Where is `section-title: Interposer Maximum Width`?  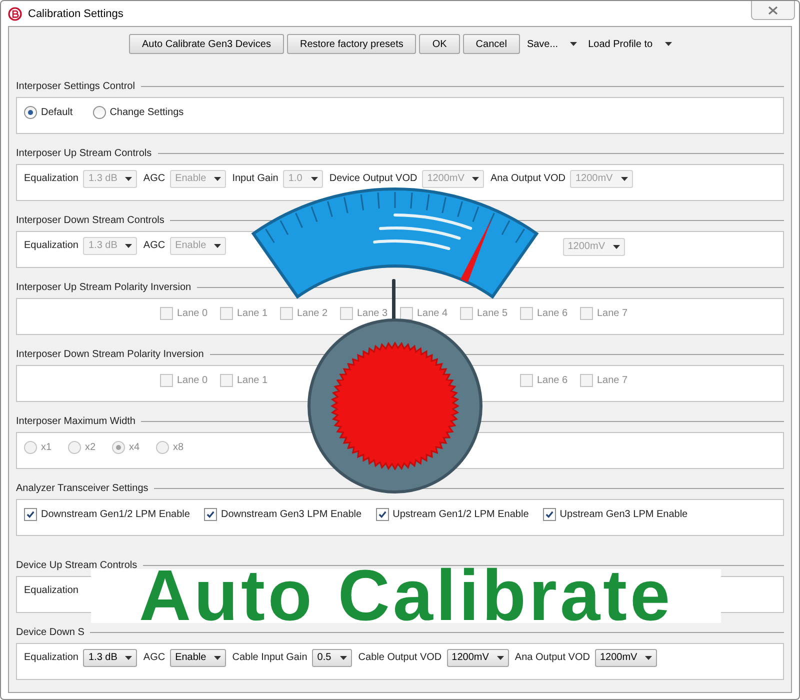
section-title: Interposer Maximum Width is located at coordinates (76, 421).